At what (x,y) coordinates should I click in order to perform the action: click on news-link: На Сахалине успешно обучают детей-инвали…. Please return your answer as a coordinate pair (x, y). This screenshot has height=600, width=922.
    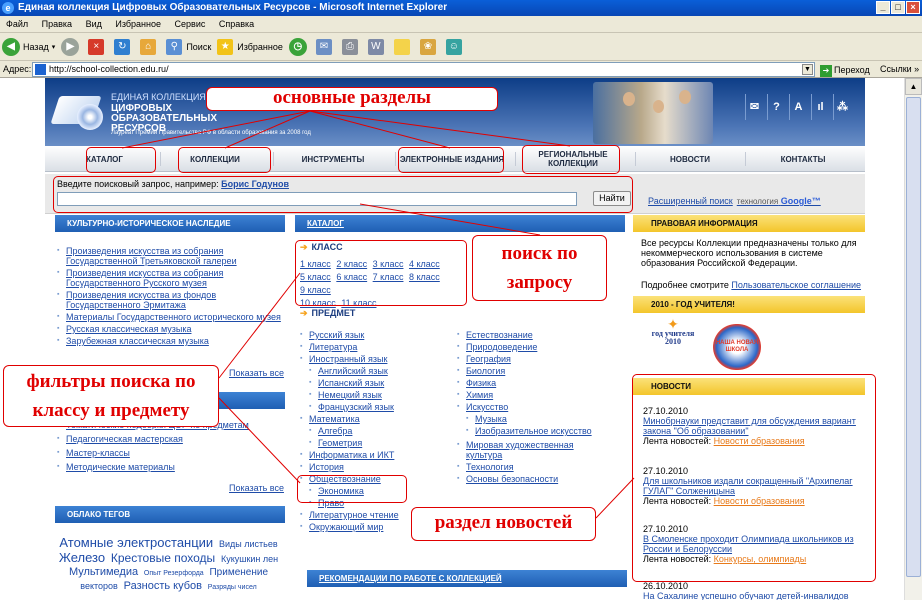
    Looking at the image, I should click on (753, 595).